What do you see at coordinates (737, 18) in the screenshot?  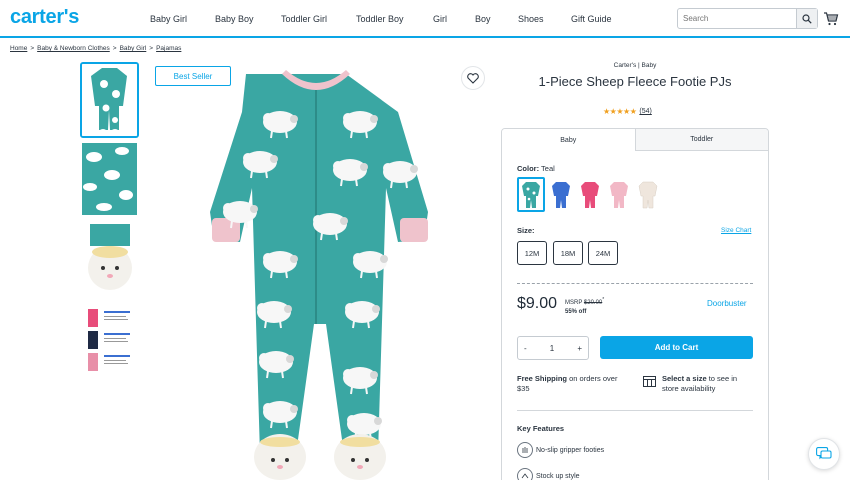 I see `search-input` at bounding box center [737, 18].